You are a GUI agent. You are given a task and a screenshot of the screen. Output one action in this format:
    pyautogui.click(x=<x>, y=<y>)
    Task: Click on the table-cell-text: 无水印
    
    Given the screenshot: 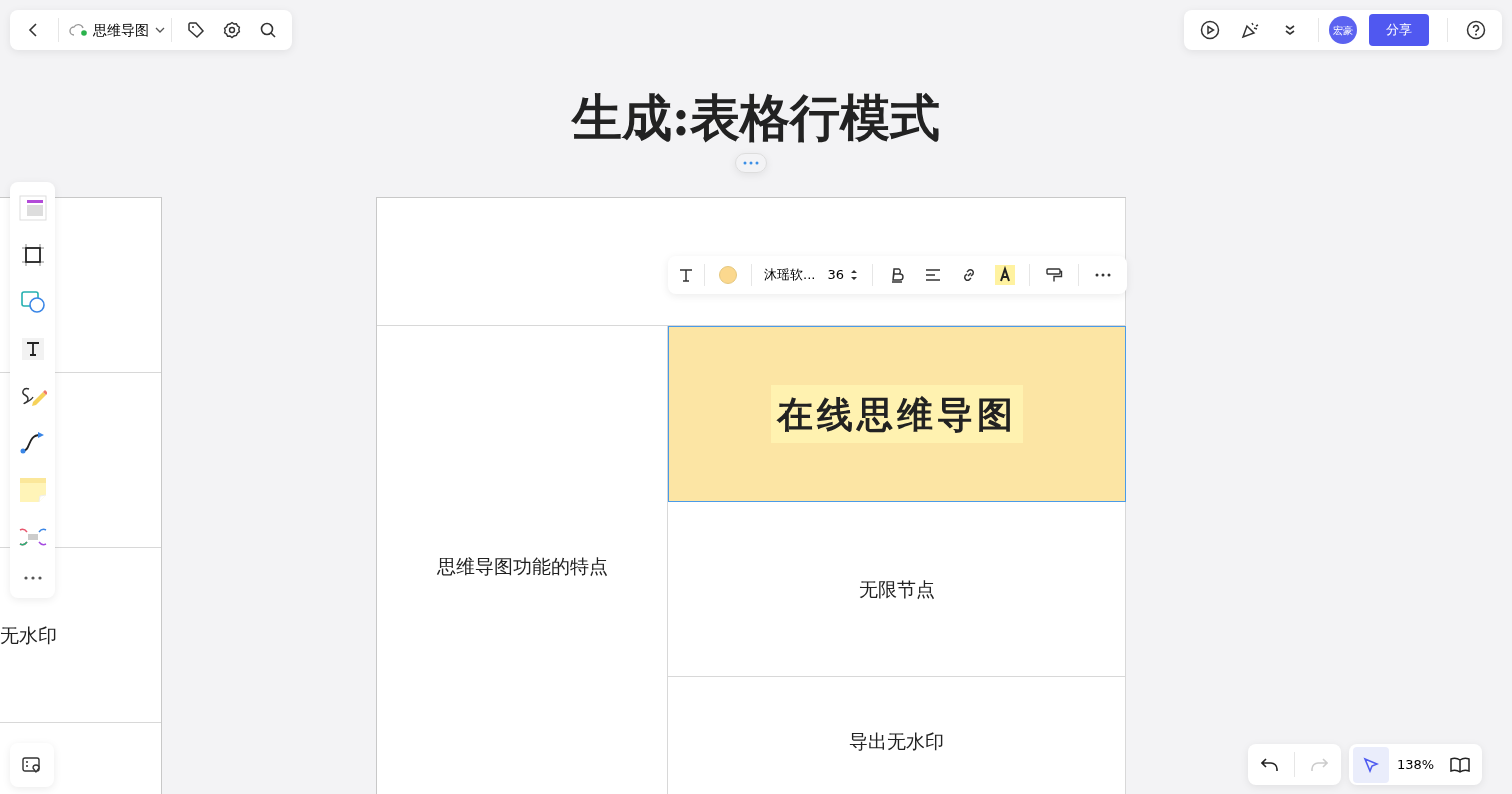 What is the action you would take?
    pyautogui.click(x=28, y=635)
    